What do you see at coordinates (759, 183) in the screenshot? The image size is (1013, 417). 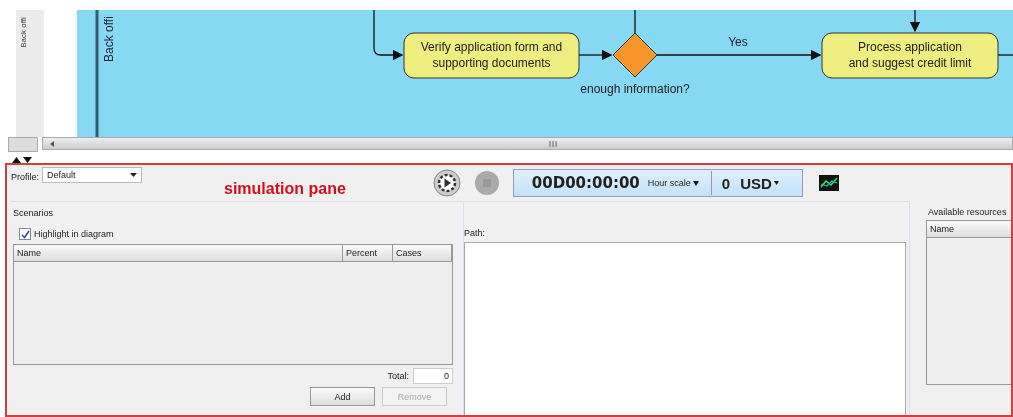 I see `currency-dropdown: USD` at bounding box center [759, 183].